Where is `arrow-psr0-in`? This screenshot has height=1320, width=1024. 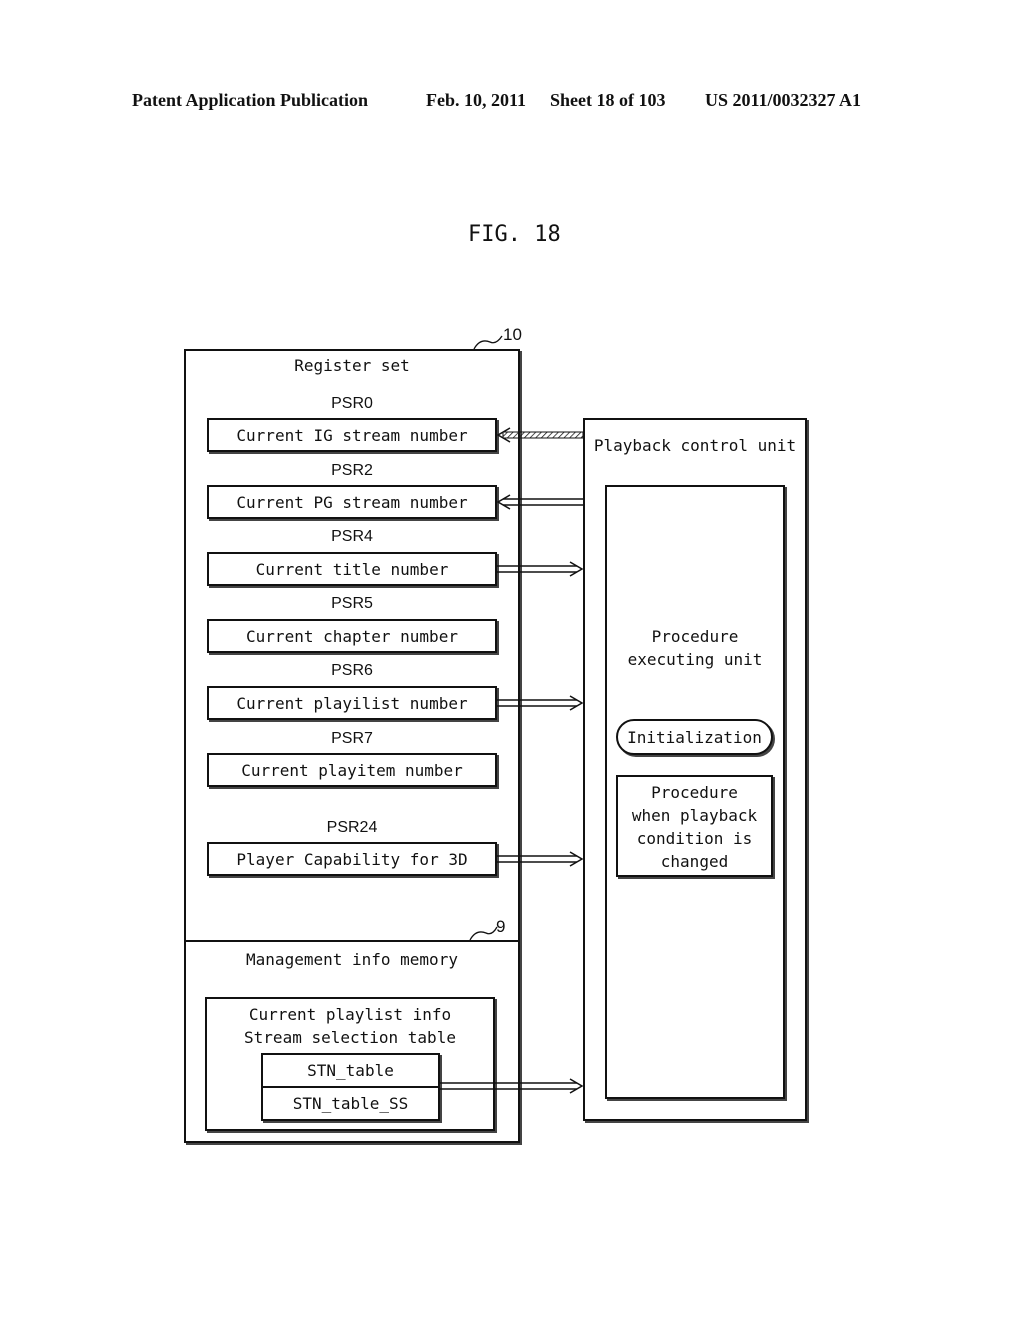 arrow-psr0-in is located at coordinates (540, 435).